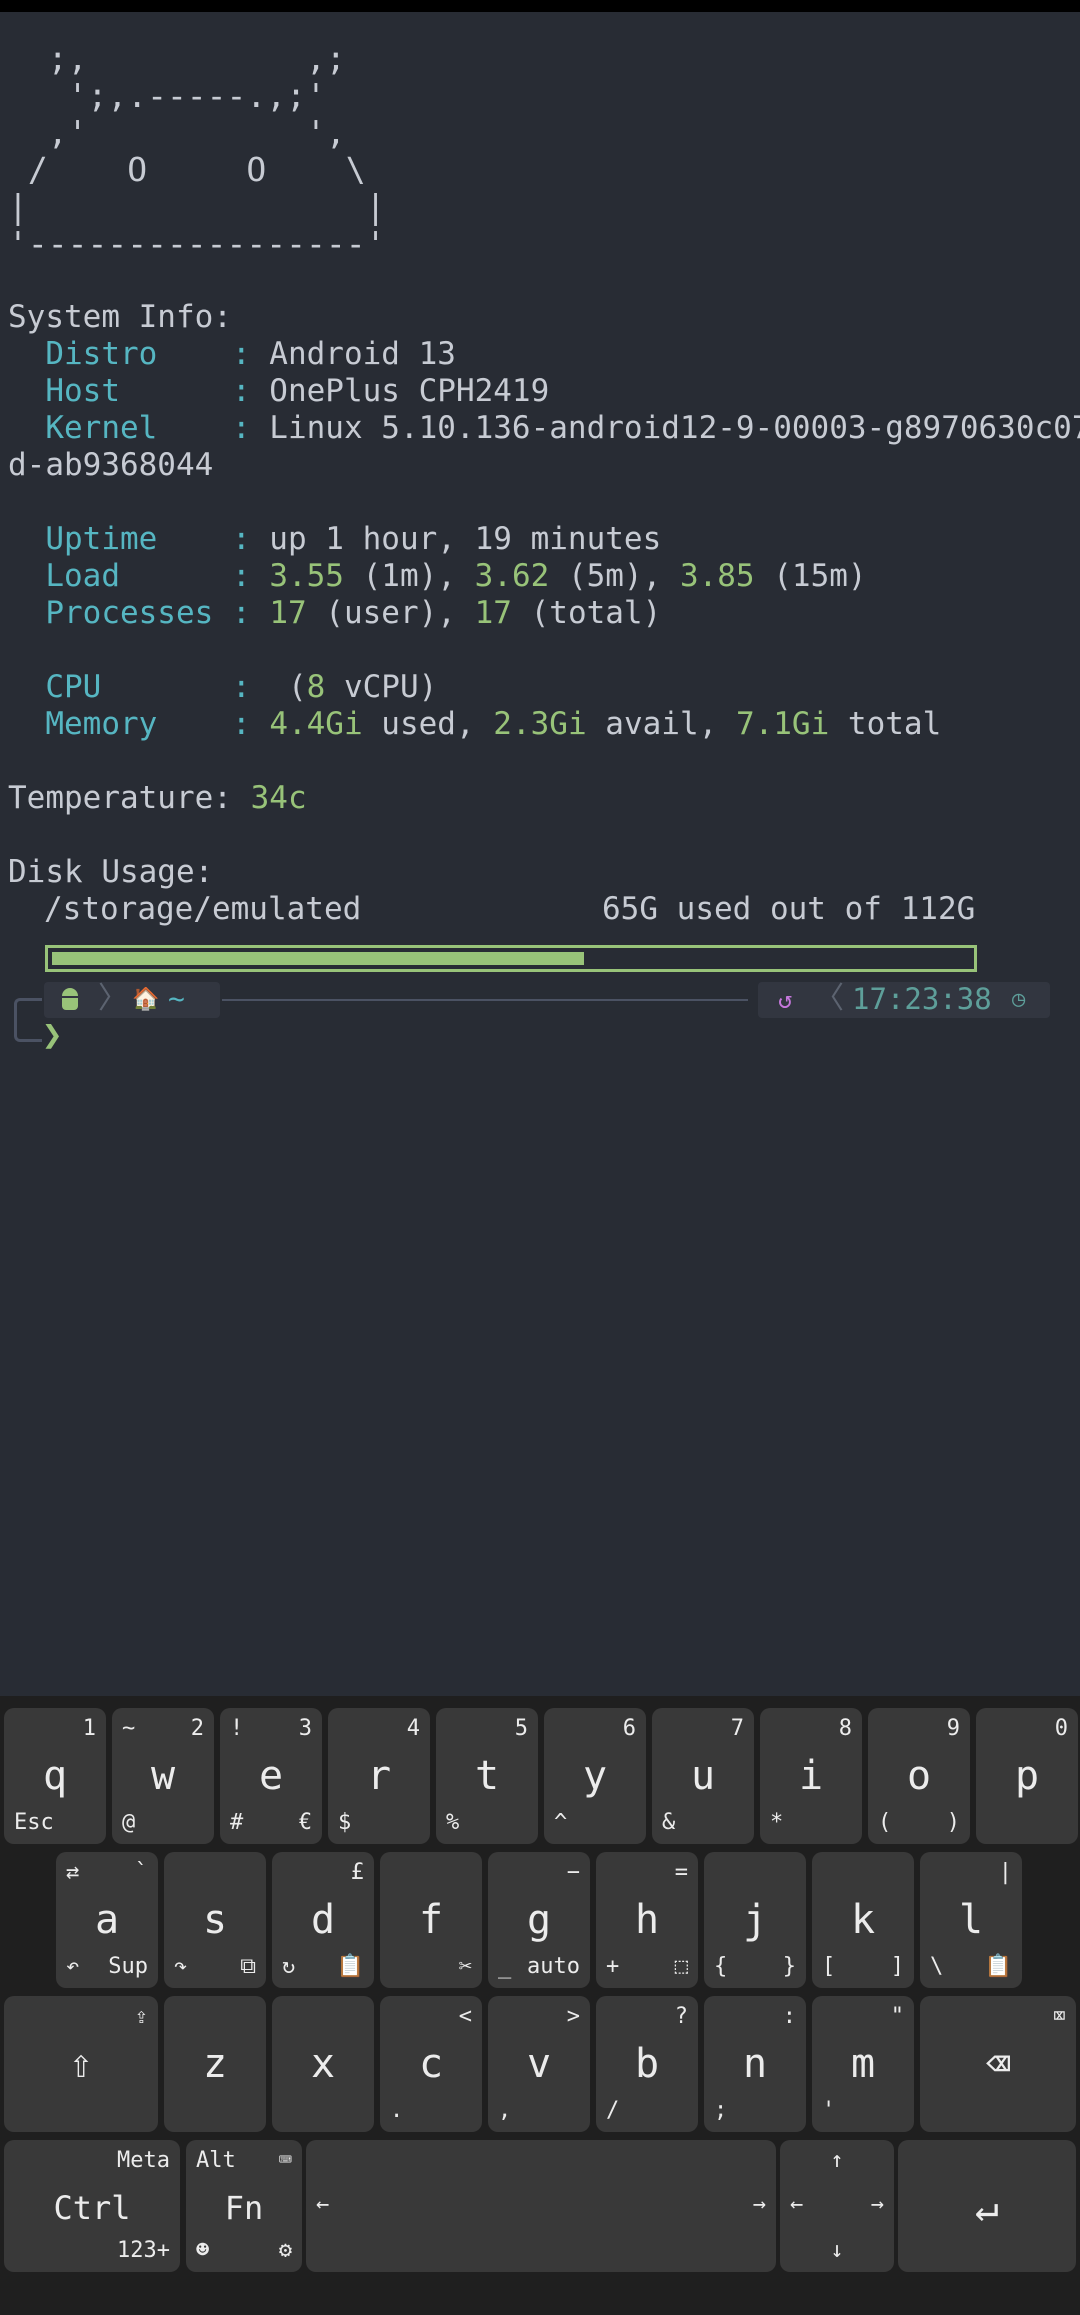 This screenshot has height=2315, width=1080. What do you see at coordinates (203, 2250) in the screenshot?
I see `fn-key-bl-label: ☻` at bounding box center [203, 2250].